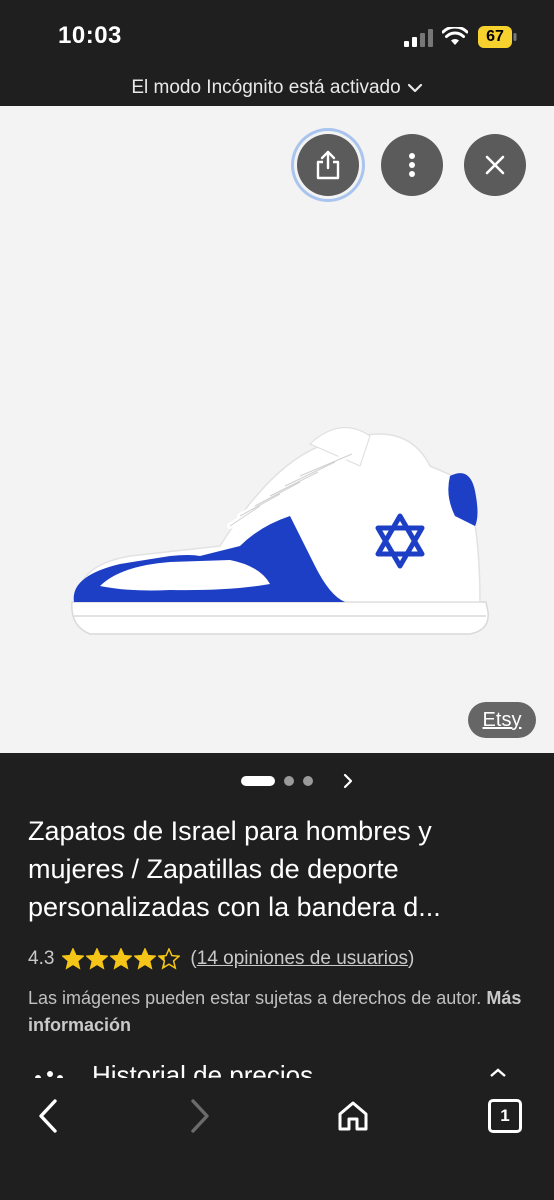  I want to click on share-icon, so click(328, 165).